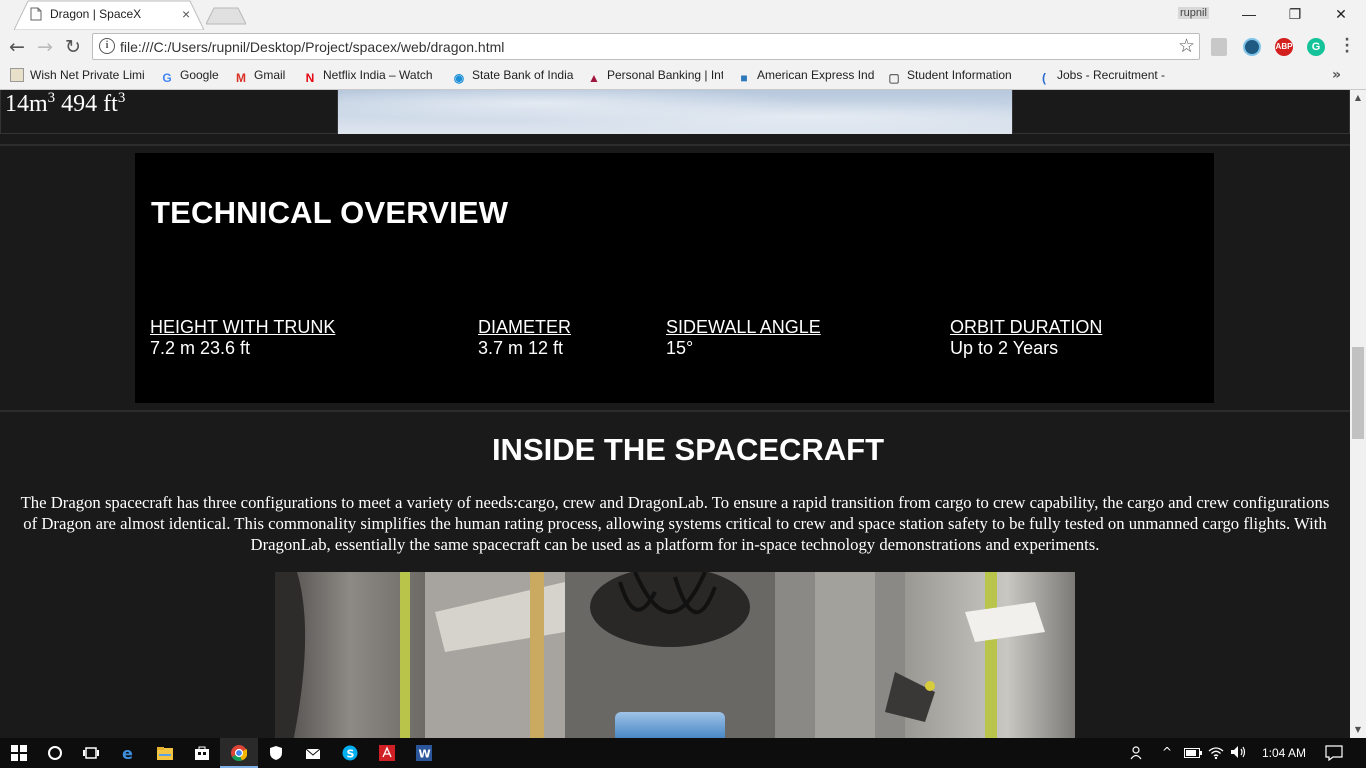 The image size is (1366, 768). I want to click on back-button: ←, so click(17, 47).